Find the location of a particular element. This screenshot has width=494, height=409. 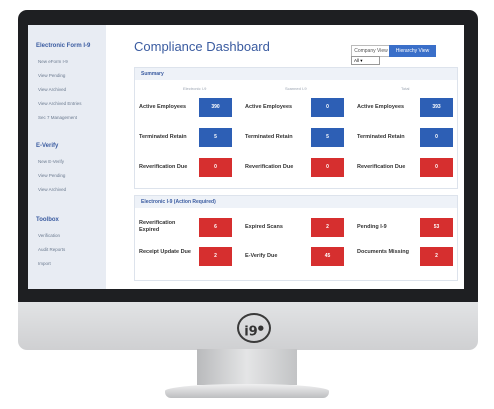

active-employees-scanned-tile: 0 is located at coordinates (327, 107).